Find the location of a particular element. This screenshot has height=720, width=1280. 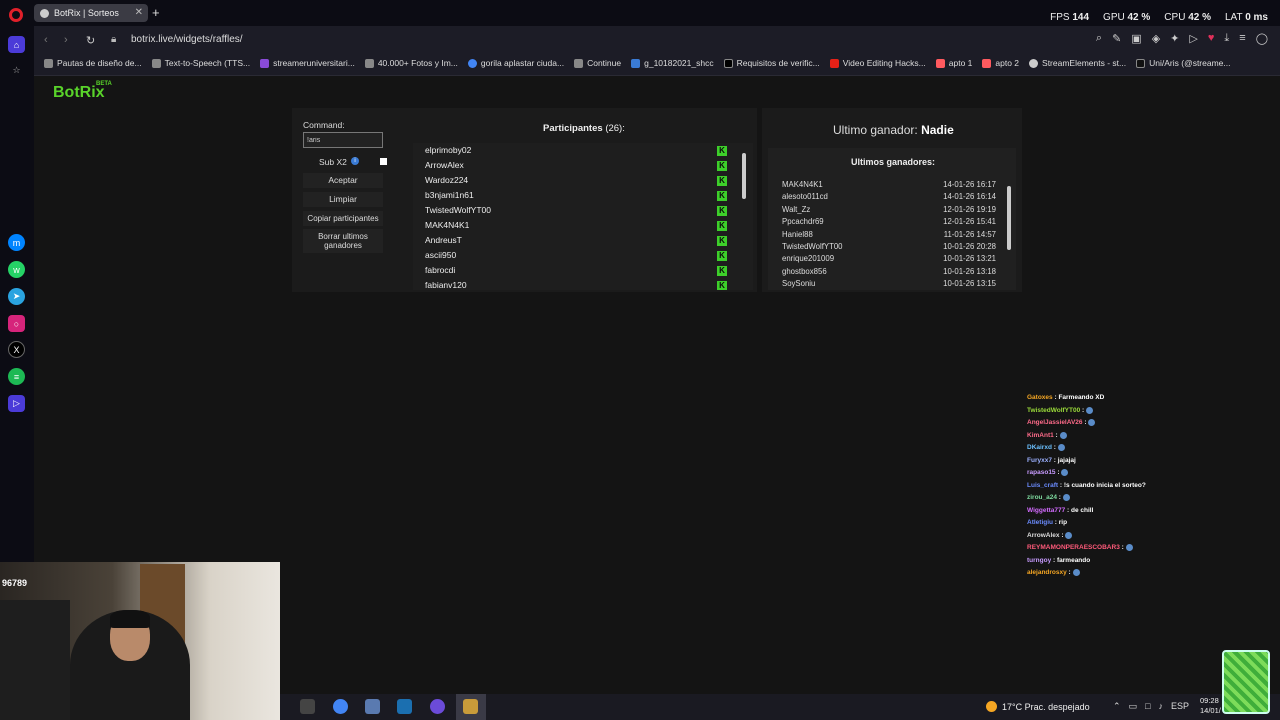

clock: 09:28 14/01/ is located at coordinates (1210, 706).